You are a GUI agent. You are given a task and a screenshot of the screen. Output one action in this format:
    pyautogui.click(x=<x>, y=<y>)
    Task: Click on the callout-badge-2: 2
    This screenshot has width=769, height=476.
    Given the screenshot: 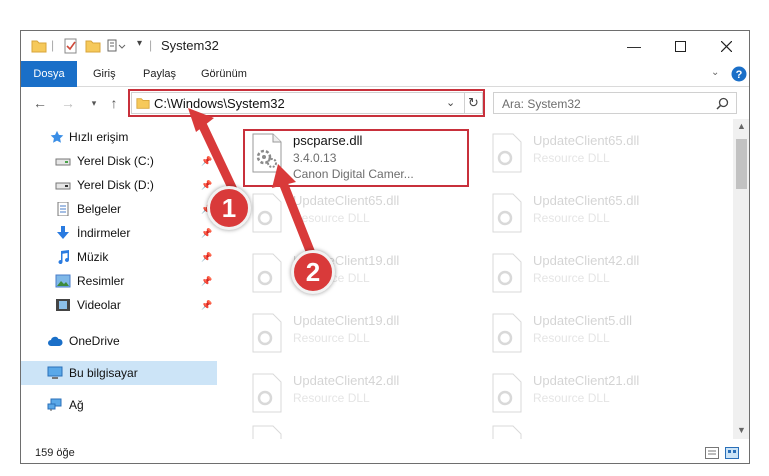 What is the action you would take?
    pyautogui.click(x=313, y=272)
    